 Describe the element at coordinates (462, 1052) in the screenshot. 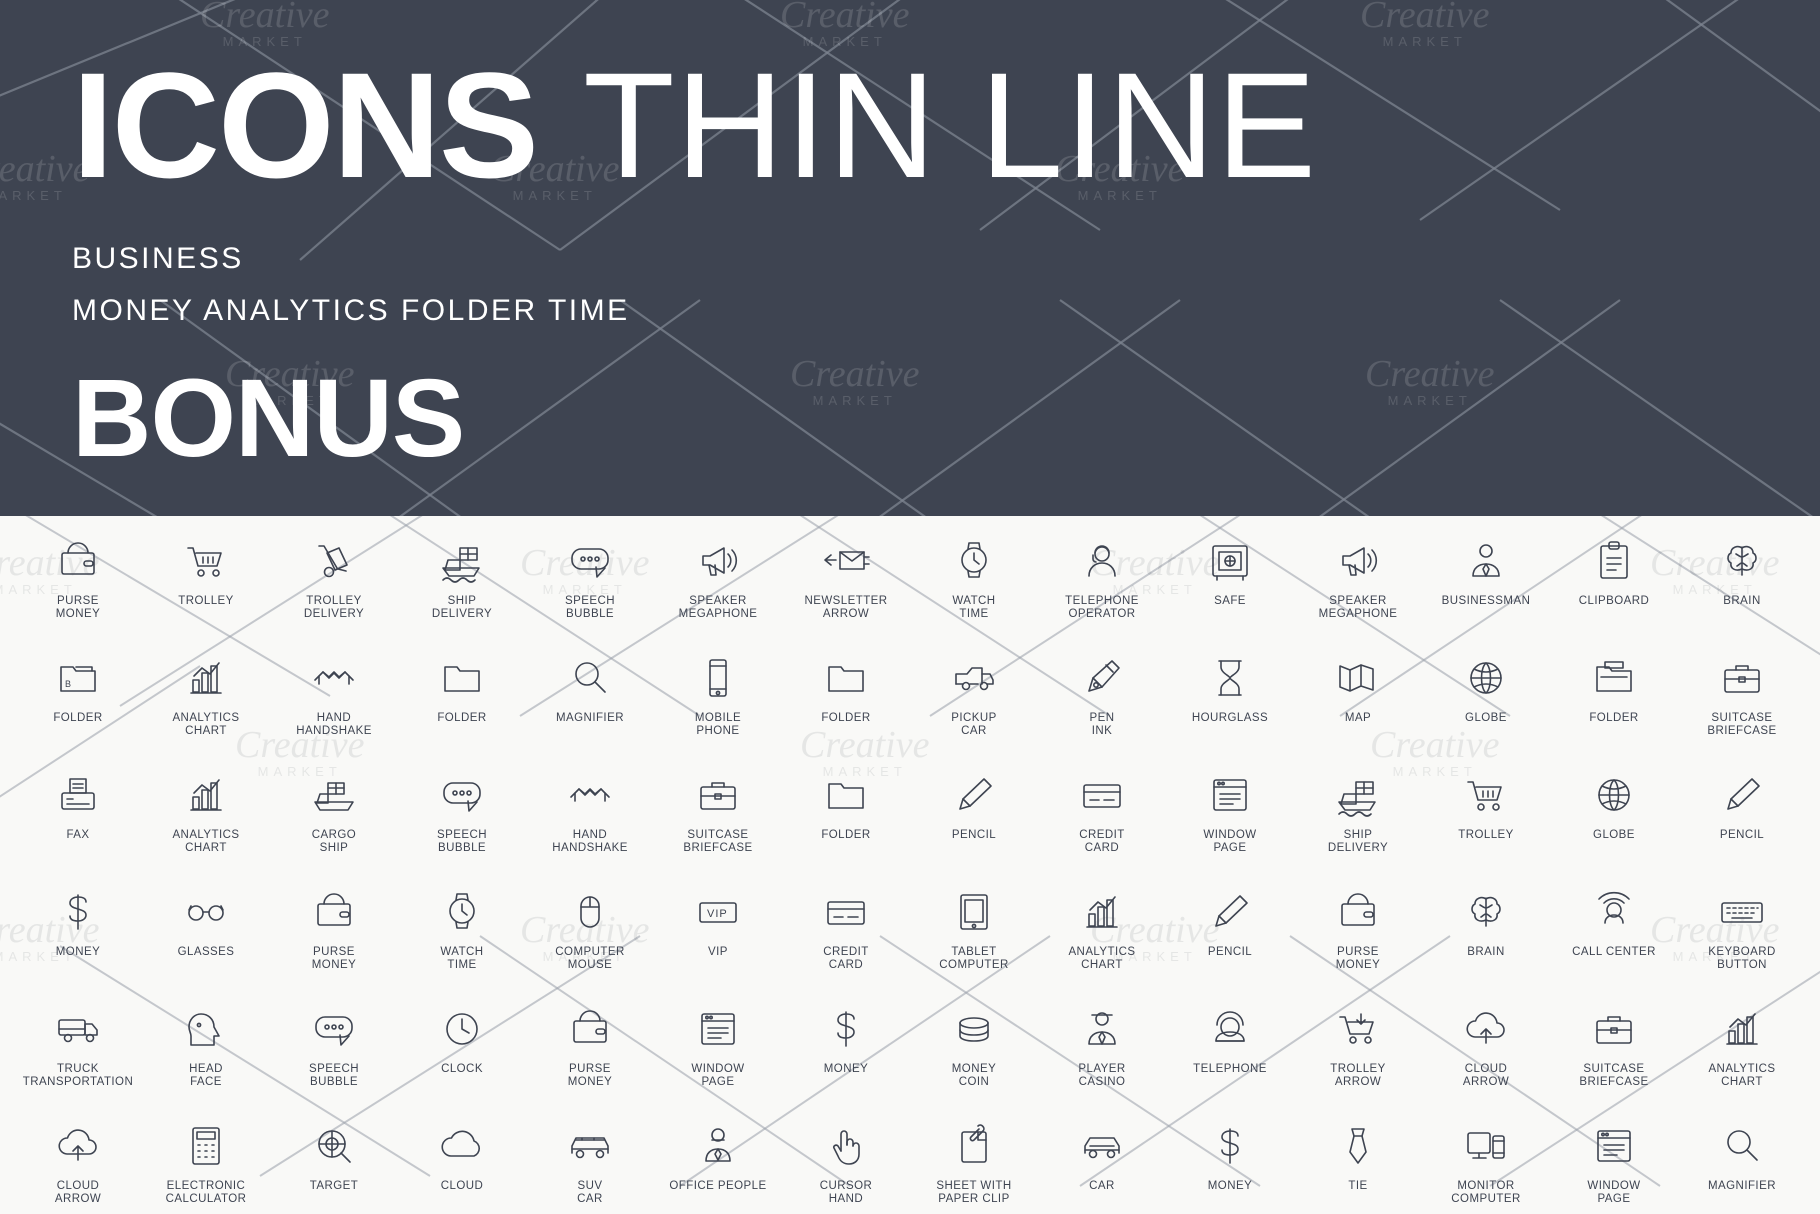

I see `icon-cell: CLOCK` at that location.